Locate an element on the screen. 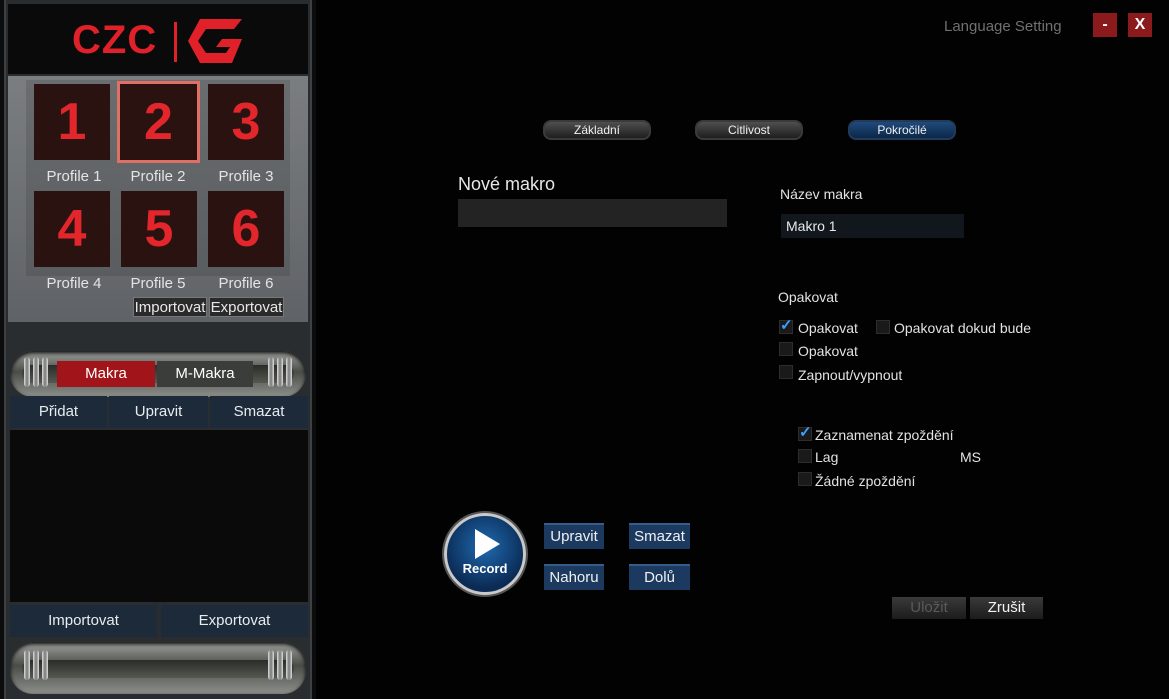  tab-zakladni: Základní is located at coordinates (597, 130).